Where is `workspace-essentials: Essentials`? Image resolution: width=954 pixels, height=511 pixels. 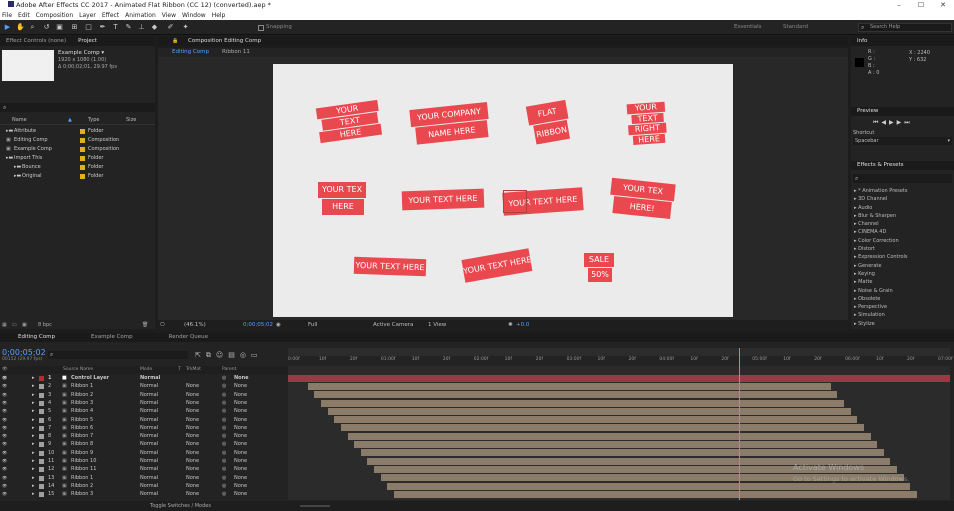 workspace-essentials: Essentials is located at coordinates (748, 27).